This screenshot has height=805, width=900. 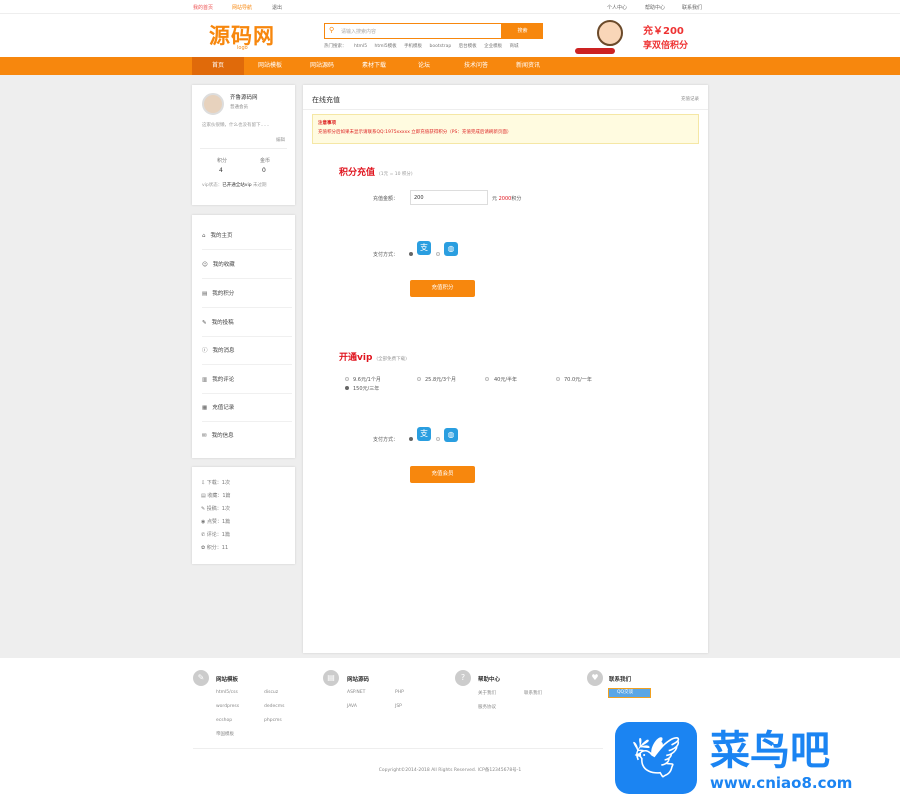 I want to click on footer-link: 帝国模板, so click(x=225, y=734).